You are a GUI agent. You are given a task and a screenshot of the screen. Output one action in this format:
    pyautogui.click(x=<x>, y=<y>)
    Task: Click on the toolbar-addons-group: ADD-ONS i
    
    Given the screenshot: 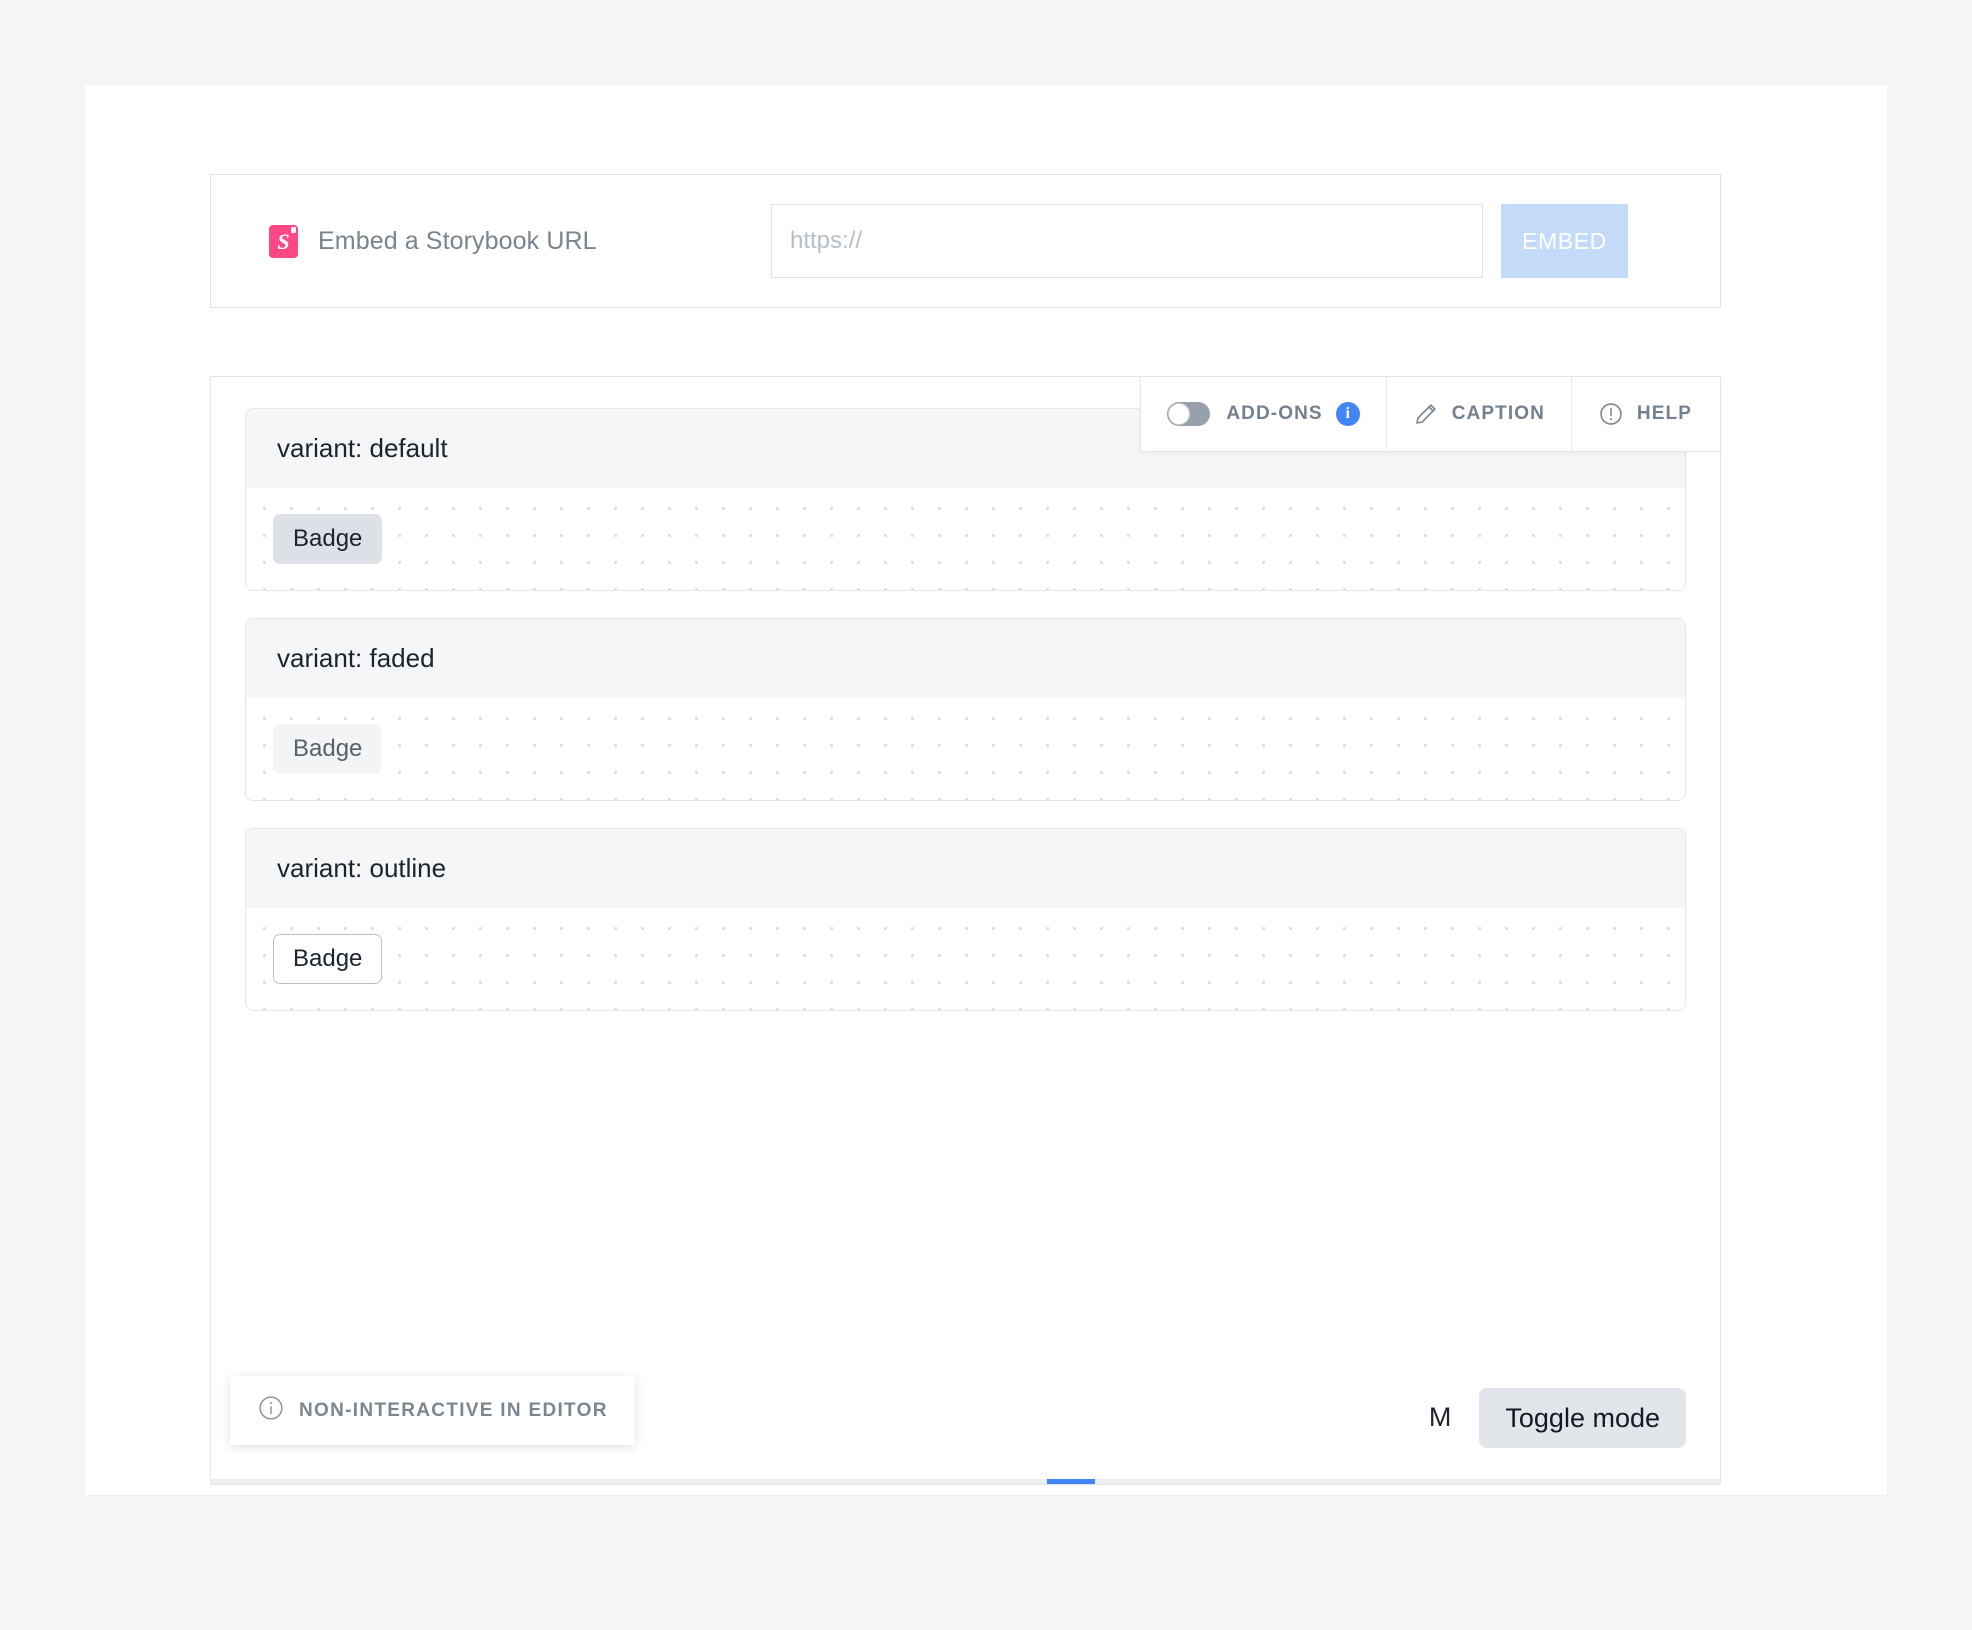 What is the action you would take?
    pyautogui.click(x=1264, y=414)
    